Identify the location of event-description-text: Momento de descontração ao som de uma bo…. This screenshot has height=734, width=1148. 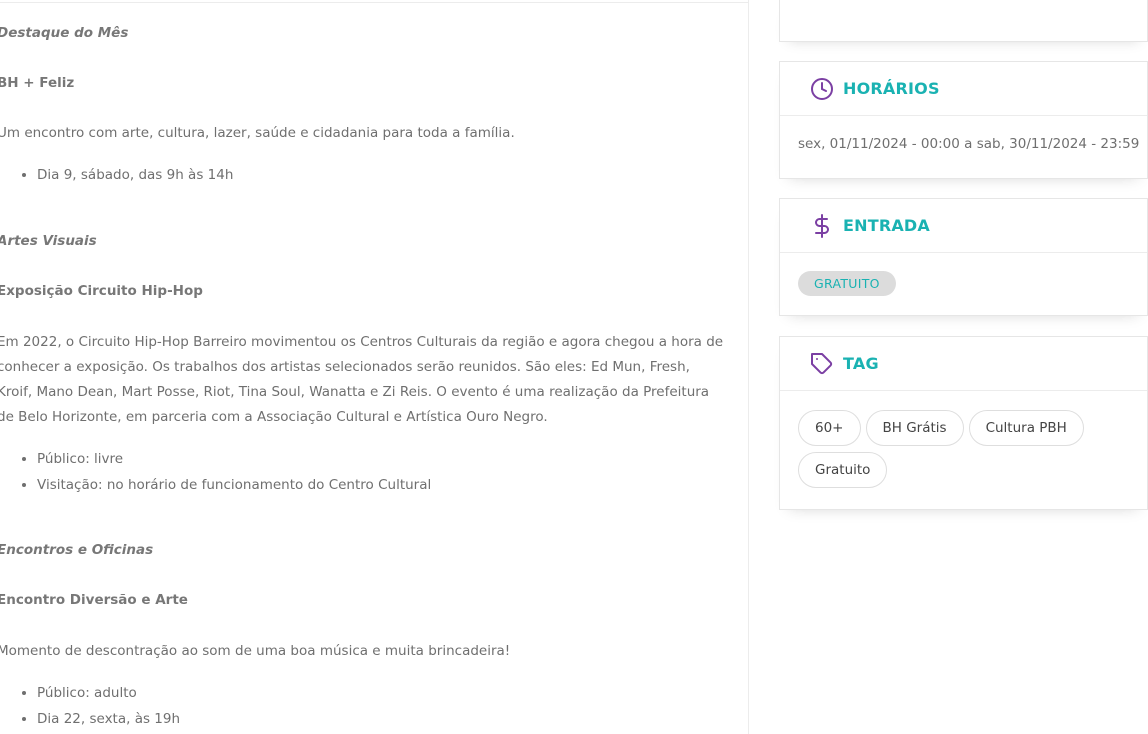
(255, 651).